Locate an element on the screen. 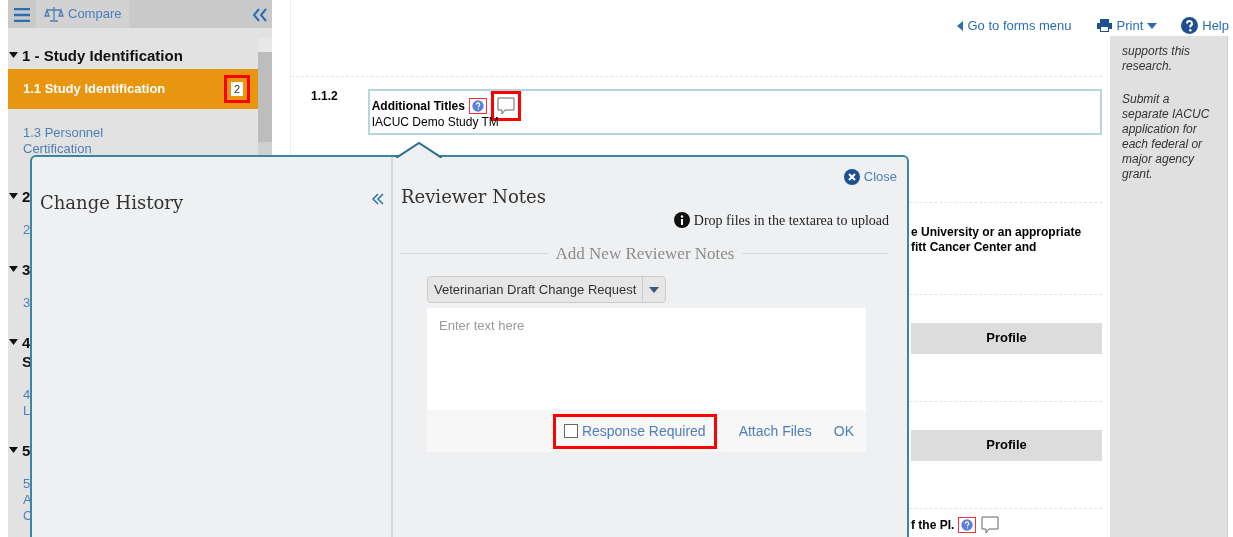 This screenshot has width=1233, height=537. info-icon is located at coordinates (681, 220).